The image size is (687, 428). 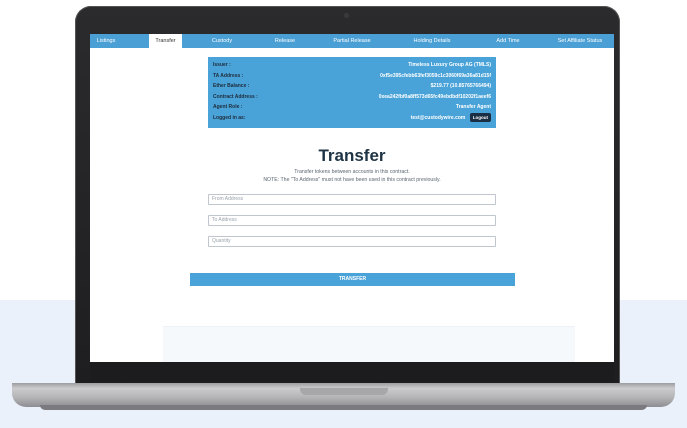 I want to click on tab-release: Release, so click(x=285, y=41).